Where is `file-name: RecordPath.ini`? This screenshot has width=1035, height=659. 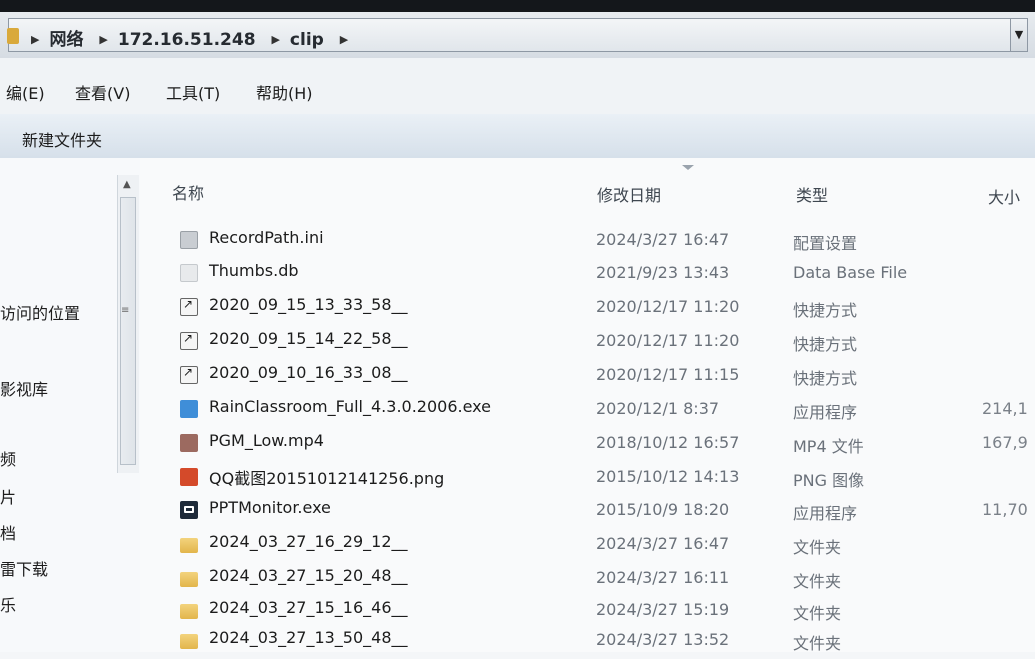 file-name: RecordPath.ini is located at coordinates (266, 237).